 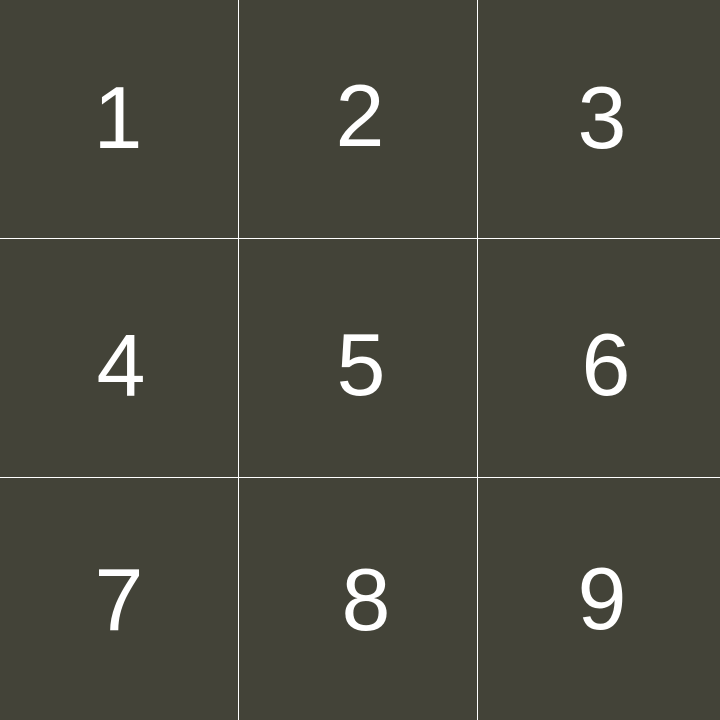 I want to click on tile-6: 6, so click(x=599, y=358).